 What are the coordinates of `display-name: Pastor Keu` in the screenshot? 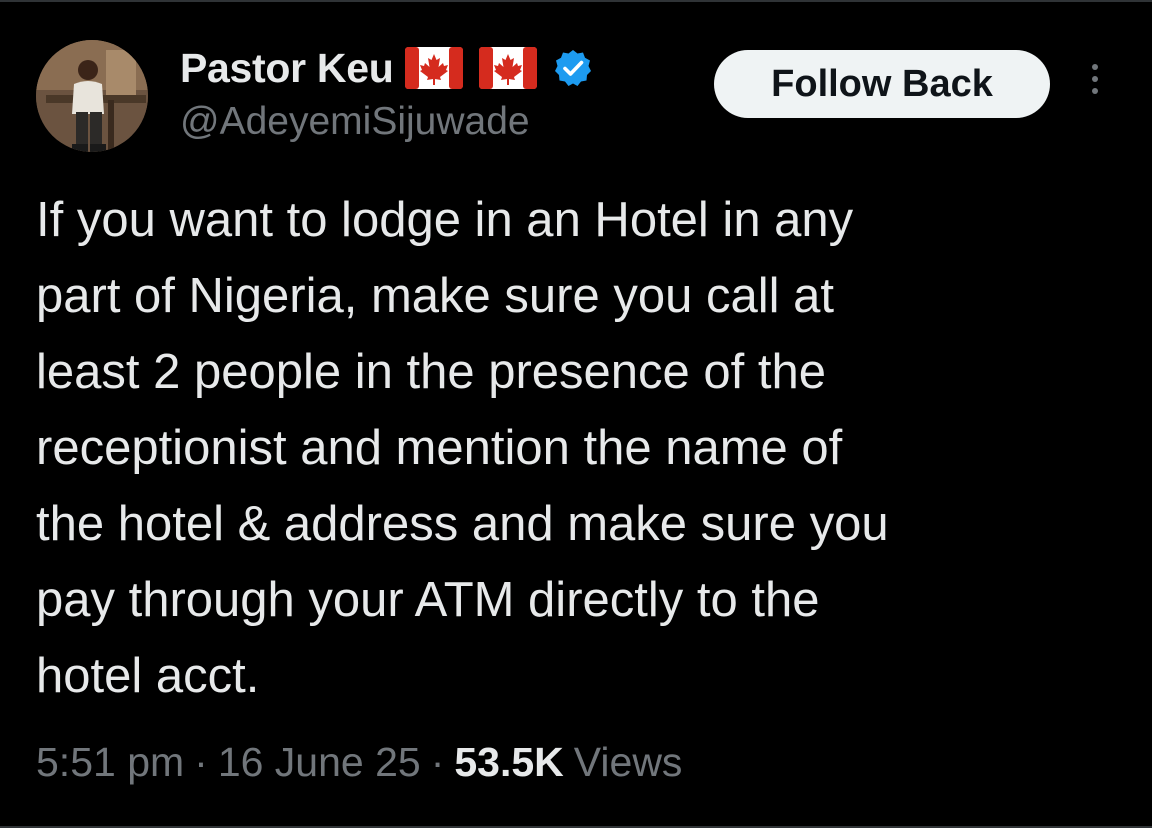 It's located at (287, 68).